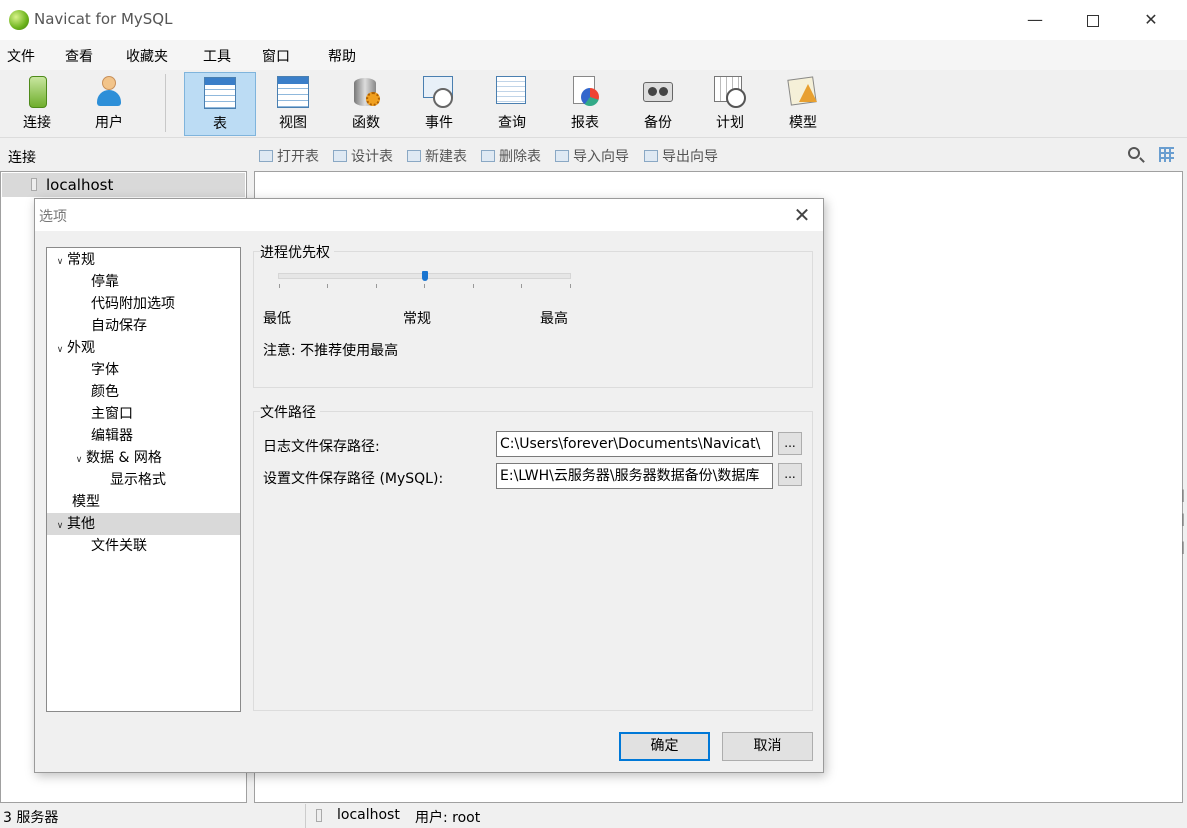 This screenshot has width=1187, height=828. What do you see at coordinates (81, 260) in the screenshot?
I see `tree-item-label: 常规` at bounding box center [81, 260].